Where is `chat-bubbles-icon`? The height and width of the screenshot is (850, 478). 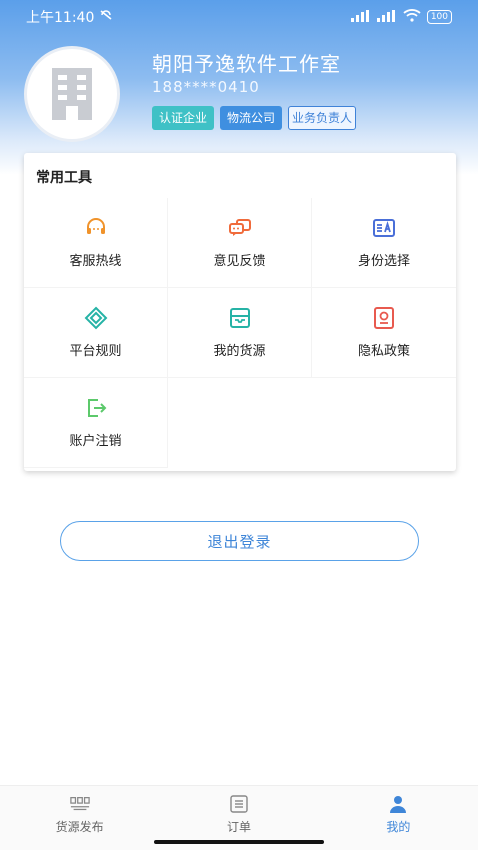 chat-bubbles-icon is located at coordinates (240, 228).